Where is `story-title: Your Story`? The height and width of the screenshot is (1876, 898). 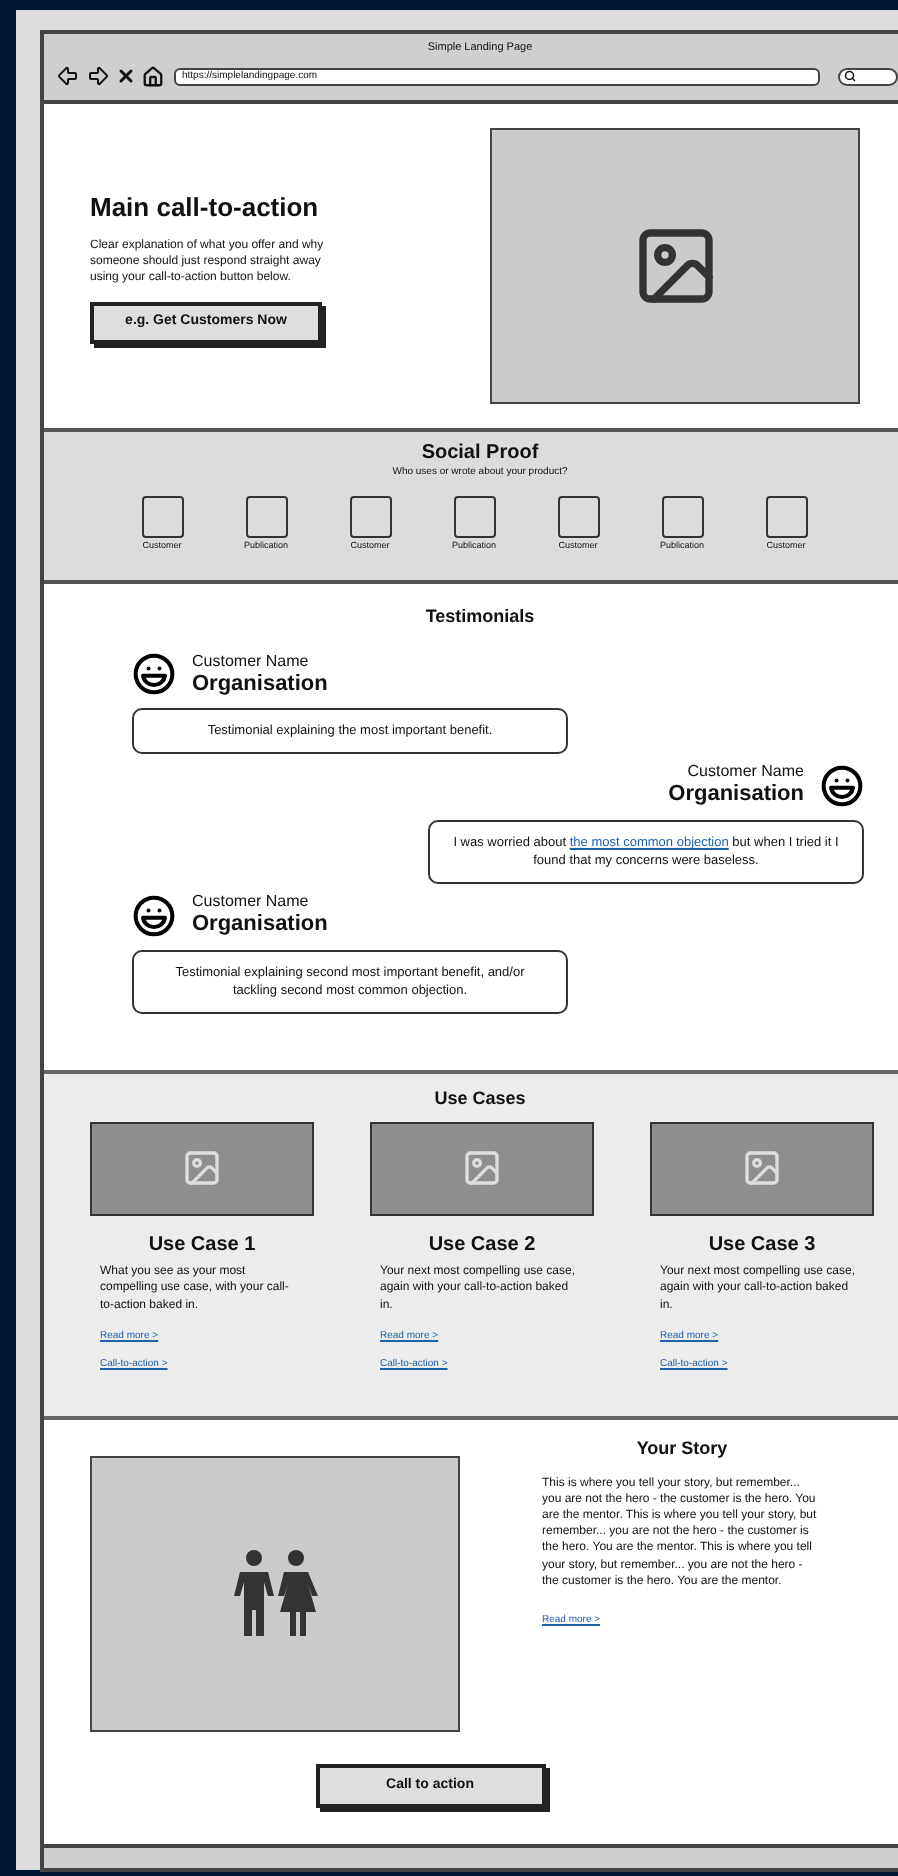
story-title: Your Story is located at coordinates (682, 1449).